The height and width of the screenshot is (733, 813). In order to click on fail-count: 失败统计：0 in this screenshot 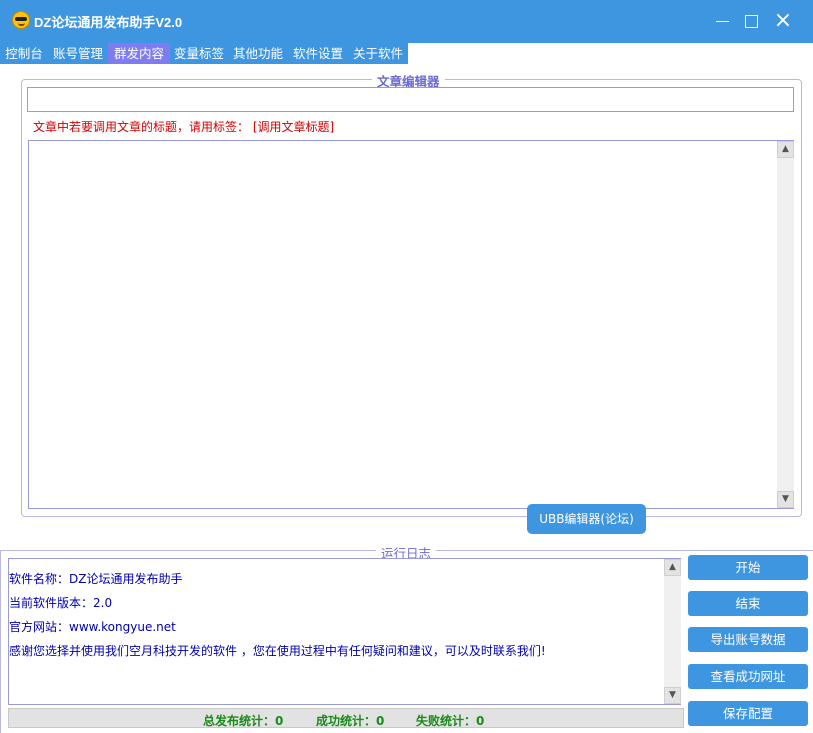, I will do `click(450, 721)`.